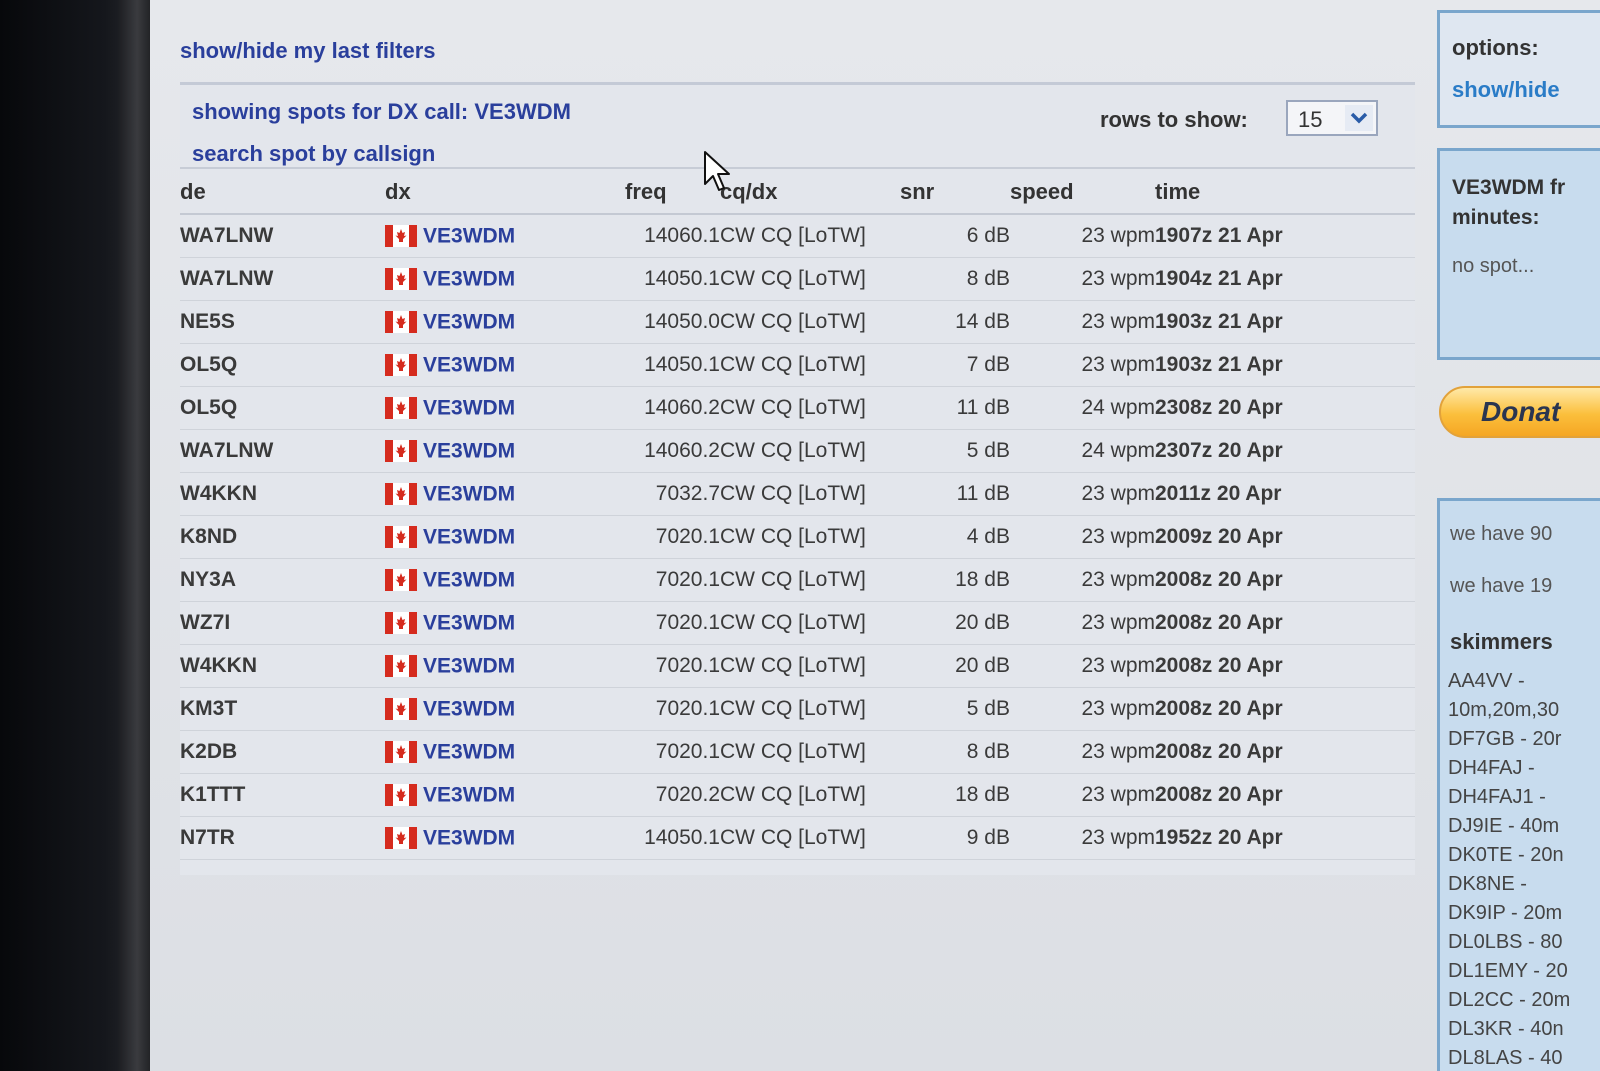 The width and height of the screenshot is (1600, 1071). Describe the element at coordinates (282, 193) in the screenshot. I see `column-header-de: de` at that location.